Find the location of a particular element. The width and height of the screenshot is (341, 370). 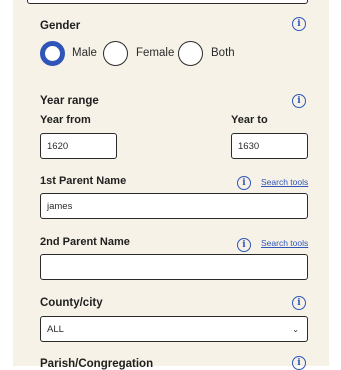

parent1-info-icon: i is located at coordinates (244, 183).